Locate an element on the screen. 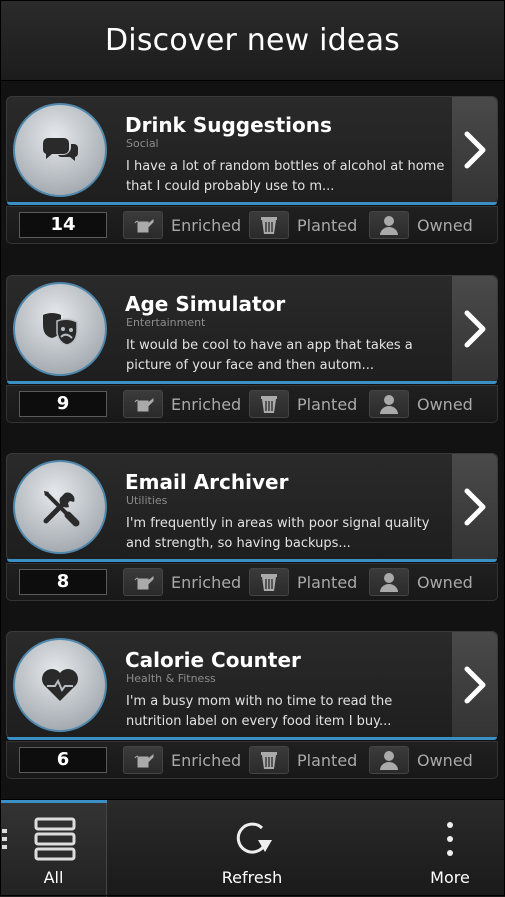 This screenshot has width=505, height=897. idea-actions-bar: 8 Enriched Planted Owned is located at coordinates (252, 582).